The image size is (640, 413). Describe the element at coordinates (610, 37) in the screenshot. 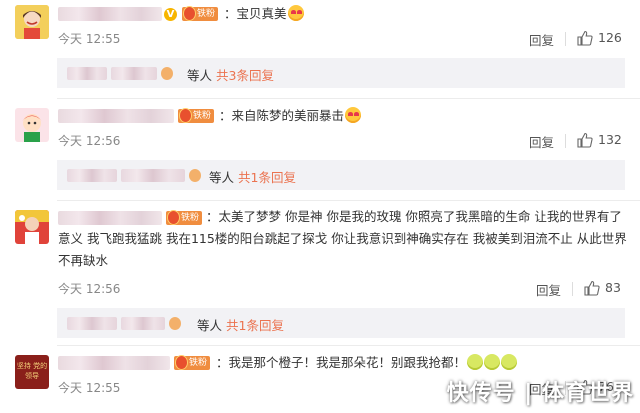

I see `like-count: 126` at that location.